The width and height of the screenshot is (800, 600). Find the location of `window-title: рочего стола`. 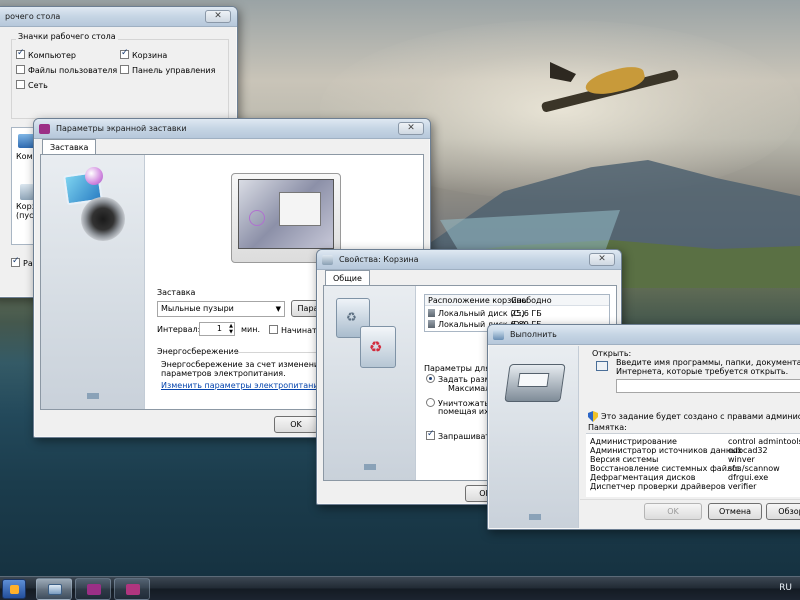

window-title: рочего стола is located at coordinates (33, 16).